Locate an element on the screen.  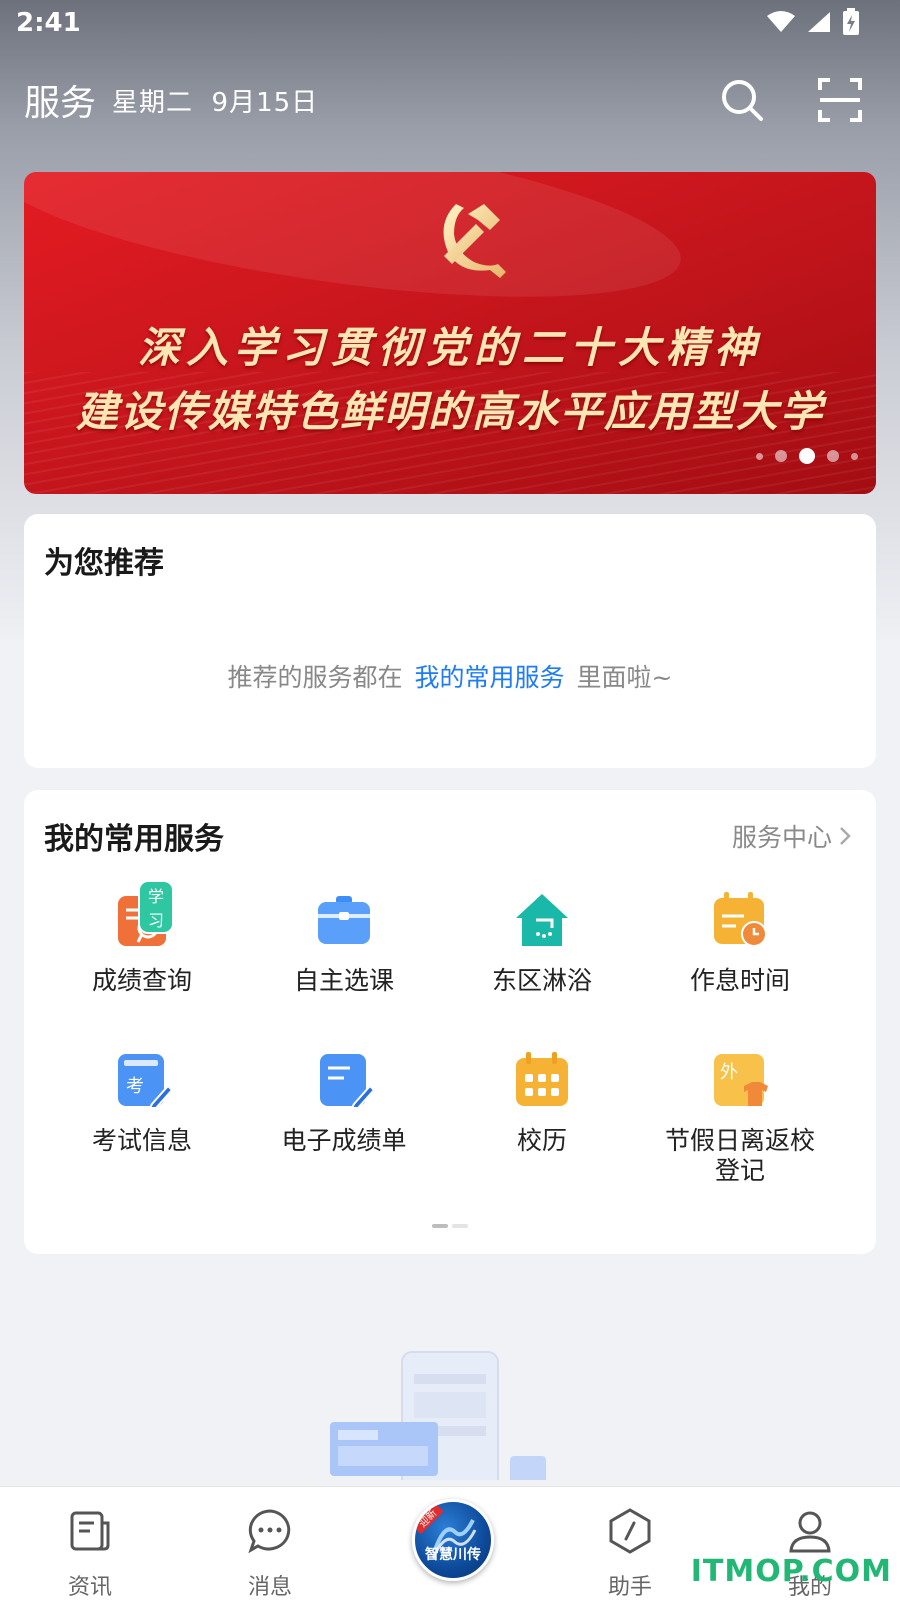
service-label: 节假日离返校 登记 is located at coordinates (740, 1156).